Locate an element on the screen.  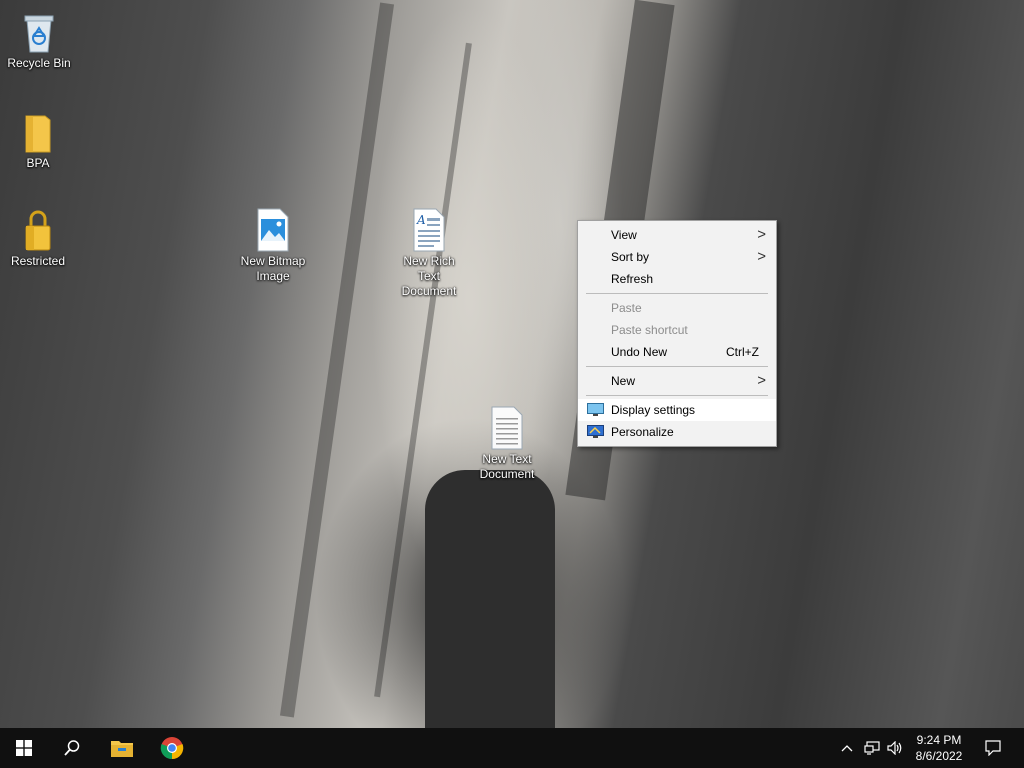
desktop-icon-label: New Bitmap Image is located at coordinates (273, 268).